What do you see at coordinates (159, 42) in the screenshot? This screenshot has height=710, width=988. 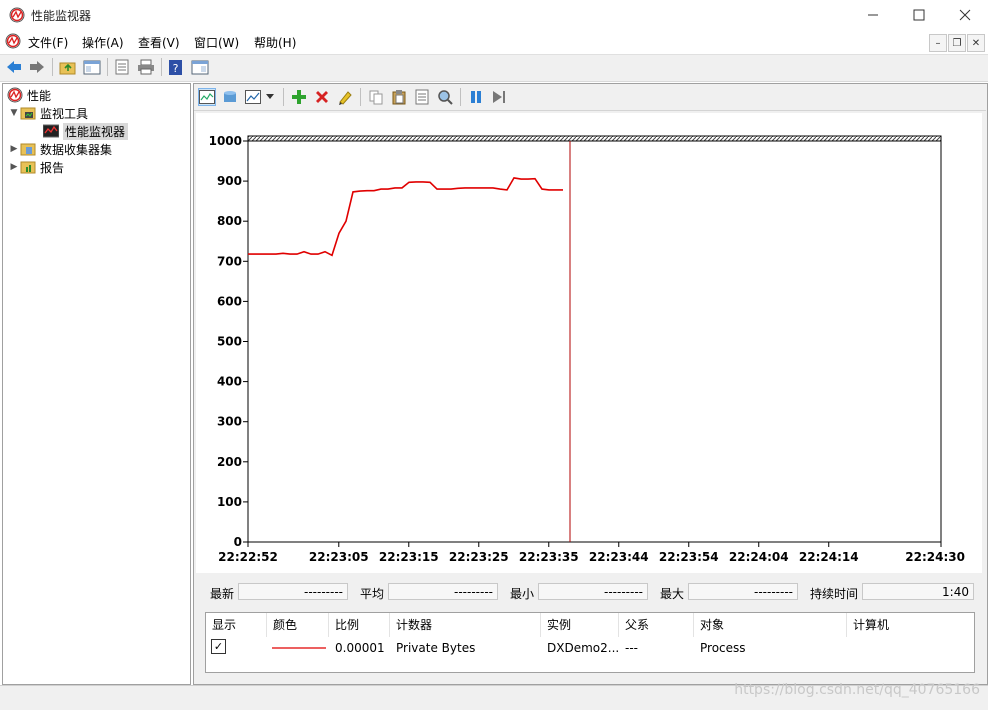 I see `menu-view: 查看(V)` at bounding box center [159, 42].